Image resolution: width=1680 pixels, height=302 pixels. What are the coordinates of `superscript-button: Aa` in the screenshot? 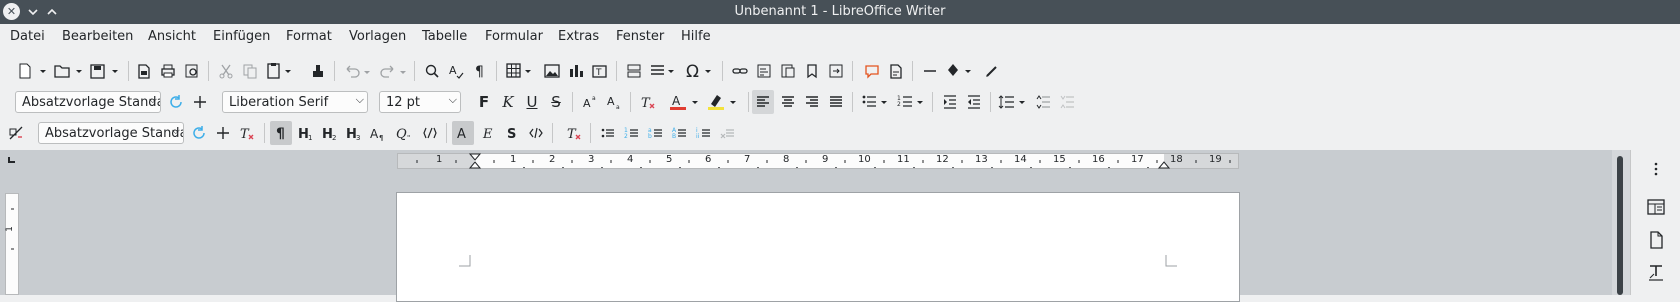 It's located at (590, 102).